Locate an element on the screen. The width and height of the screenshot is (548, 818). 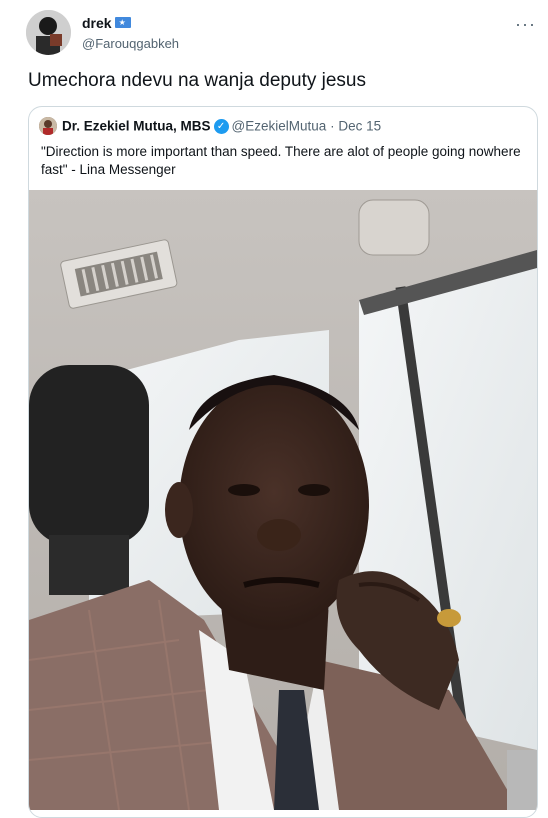
verified-badge-icon: ✓ is located at coordinates (221, 126).